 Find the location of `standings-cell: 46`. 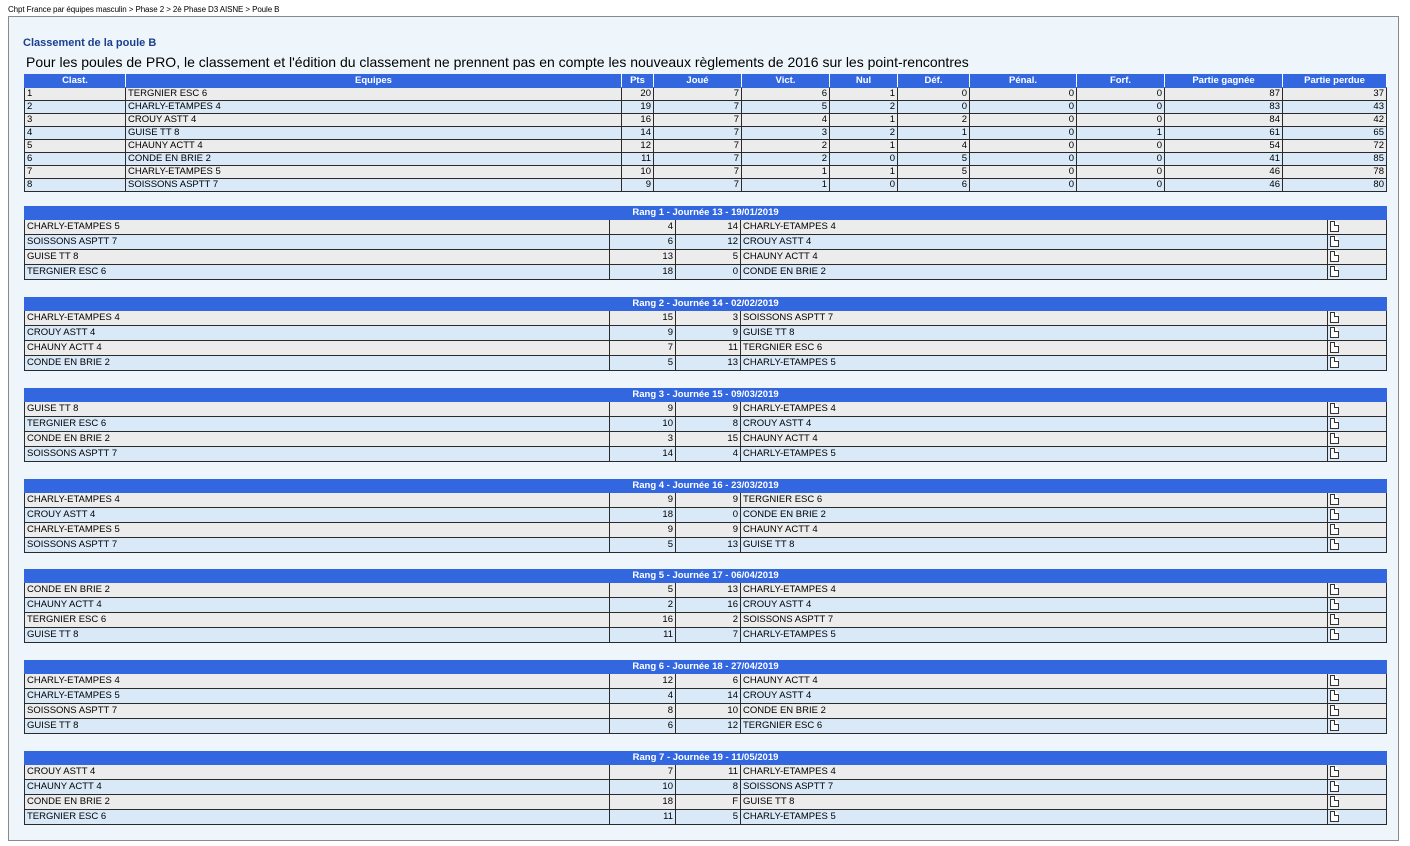

standings-cell: 46 is located at coordinates (1223, 185).